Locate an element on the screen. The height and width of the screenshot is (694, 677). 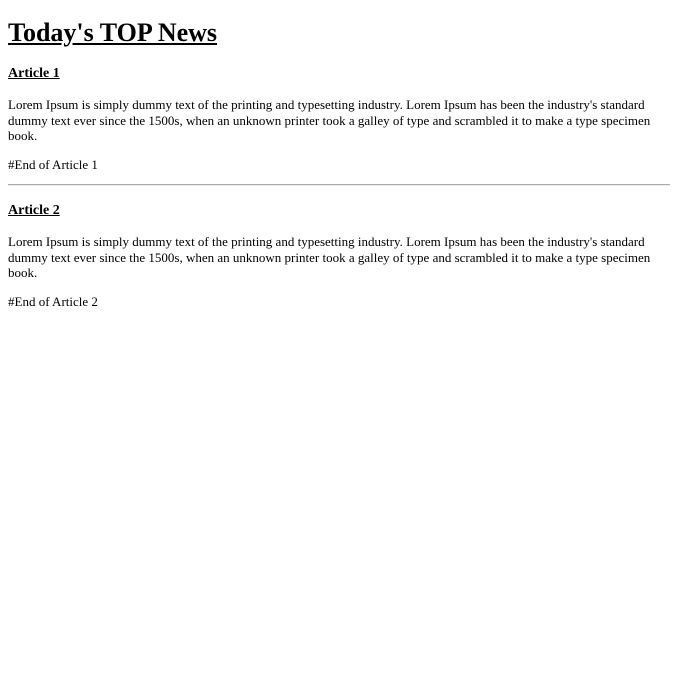
article-title: Article 2 is located at coordinates (34, 210).